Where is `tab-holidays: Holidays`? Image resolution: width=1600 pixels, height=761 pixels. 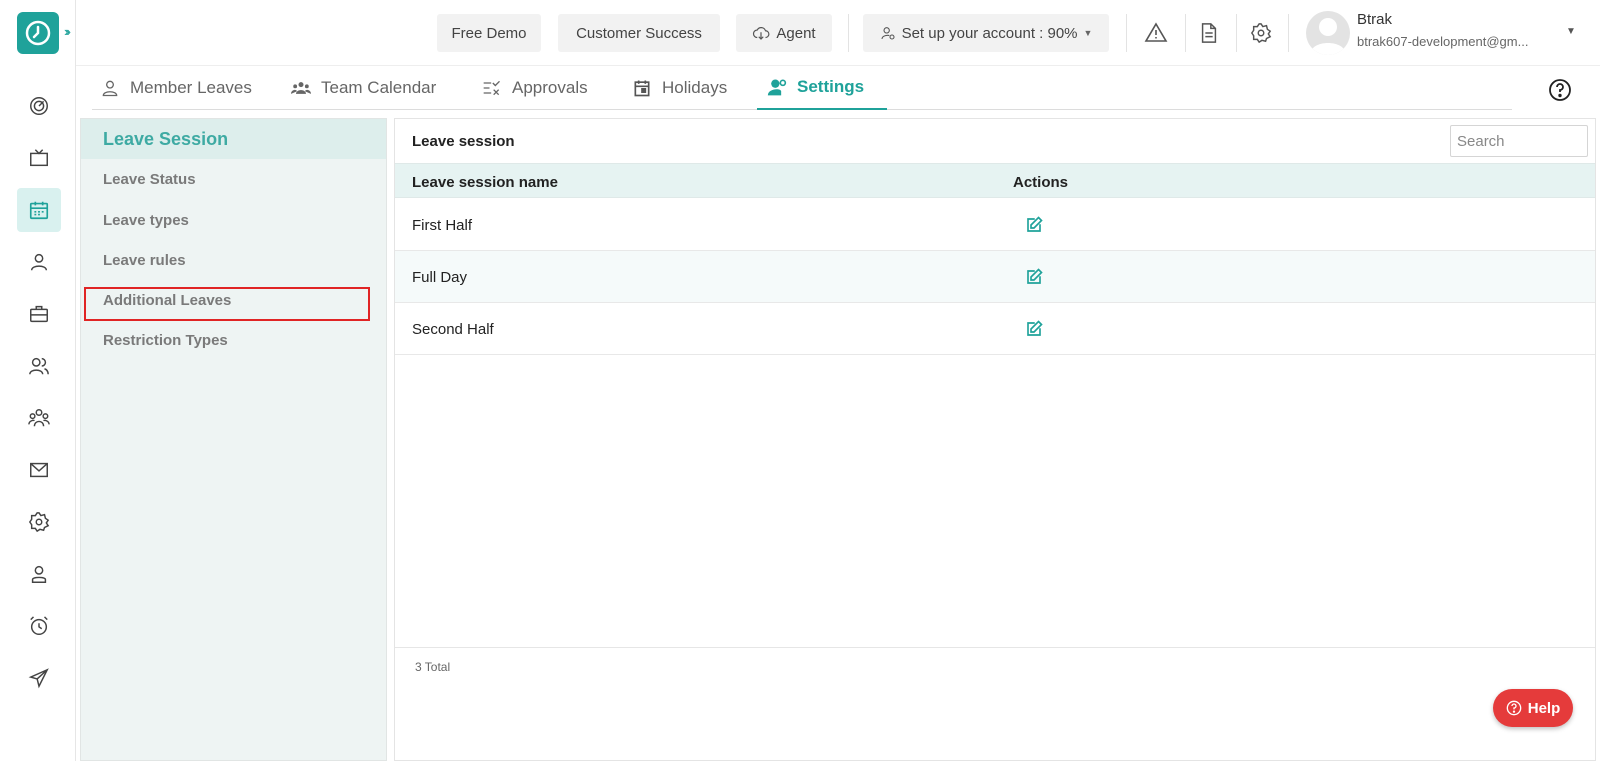 tab-holidays: Holidays is located at coordinates (679, 88).